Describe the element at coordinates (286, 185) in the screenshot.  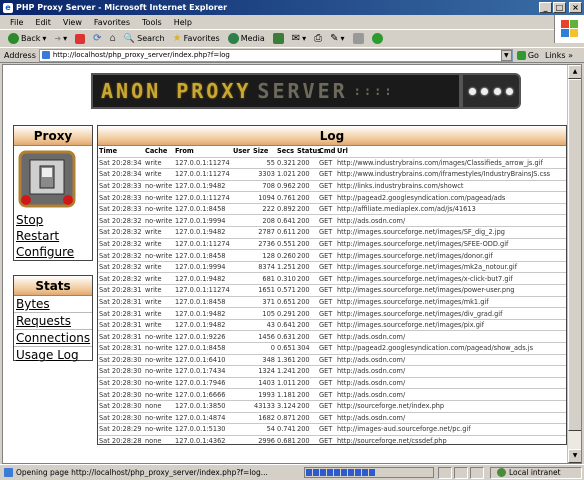
I see `secs-cell: 0.962` at that location.